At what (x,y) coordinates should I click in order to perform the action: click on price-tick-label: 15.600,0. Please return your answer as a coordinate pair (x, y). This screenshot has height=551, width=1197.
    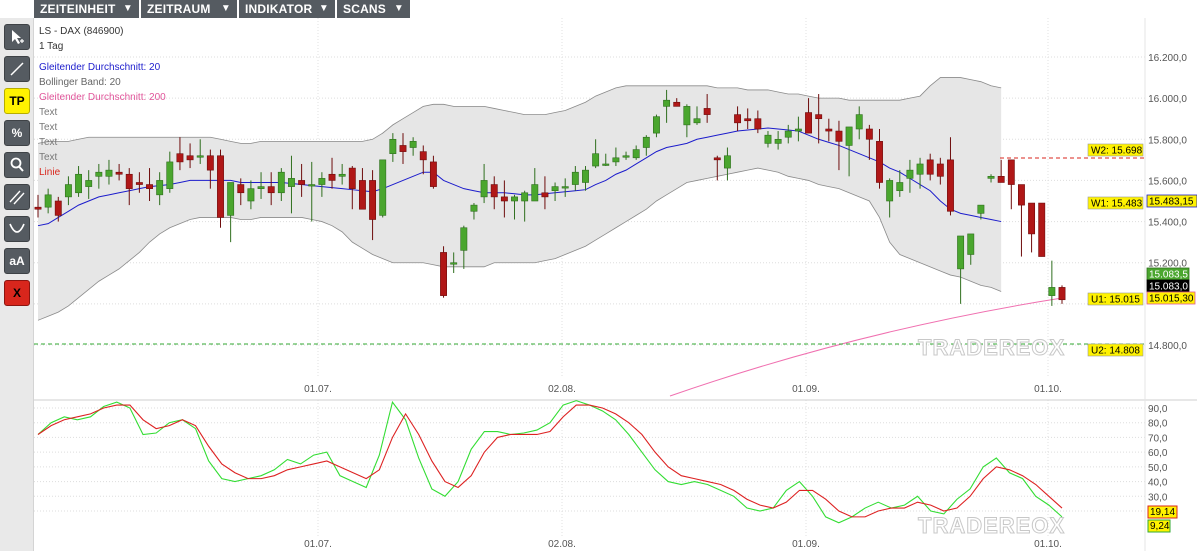
    Looking at the image, I should click on (1167, 181).